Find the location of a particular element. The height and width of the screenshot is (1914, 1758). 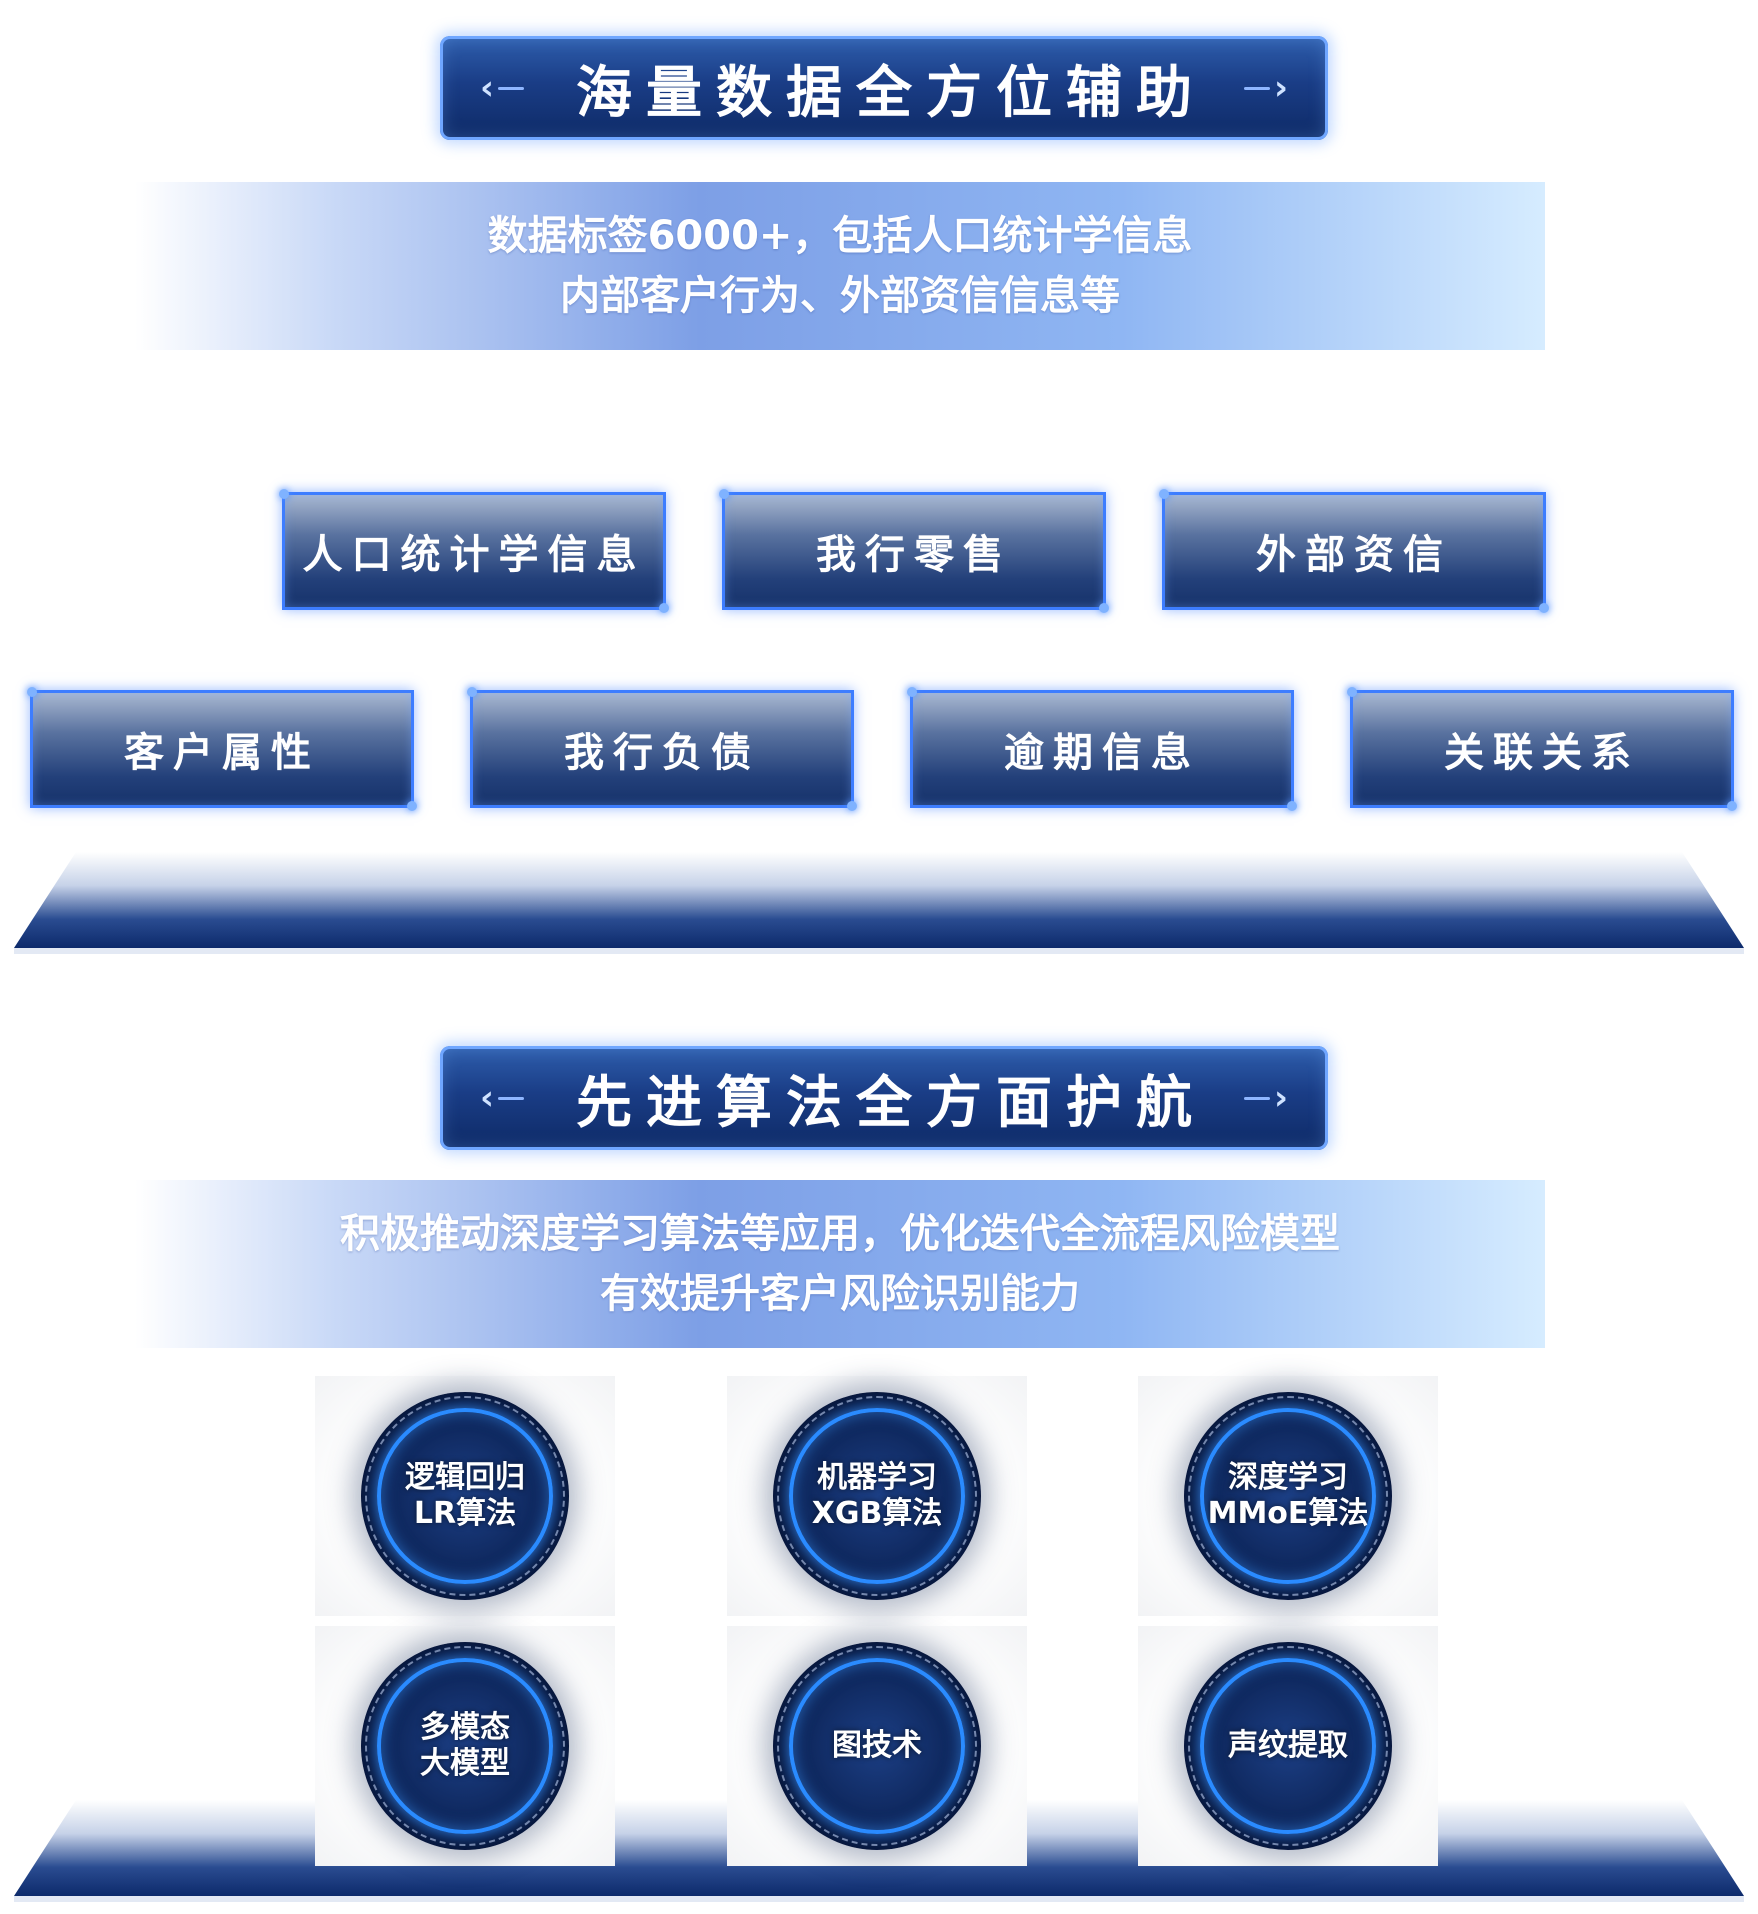

algorithm-orb-icon: 深度学习 MMoE算法 is located at coordinates (1288, 1496).